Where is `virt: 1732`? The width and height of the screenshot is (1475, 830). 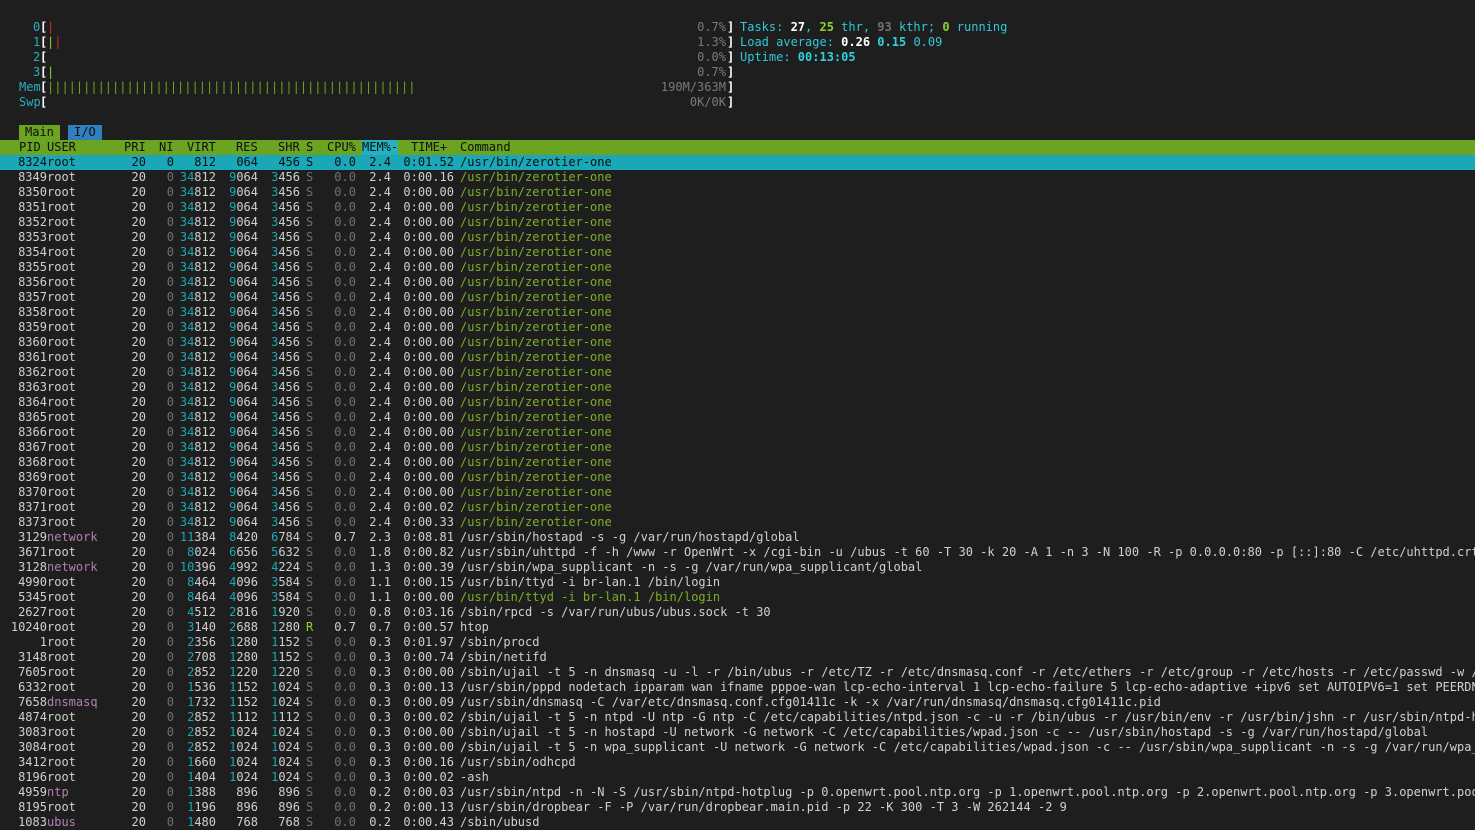 virt: 1732 is located at coordinates (201, 702).